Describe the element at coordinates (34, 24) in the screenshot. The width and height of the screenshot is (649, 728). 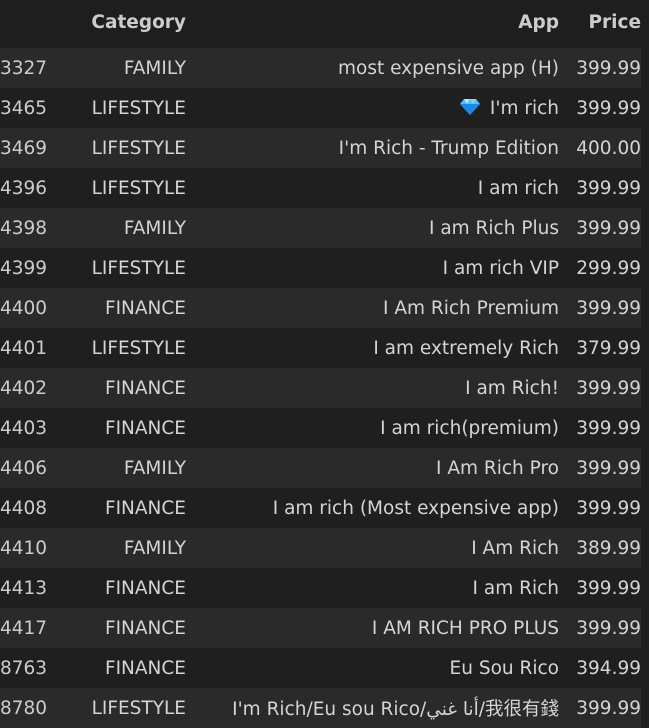
I see `index-header` at that location.